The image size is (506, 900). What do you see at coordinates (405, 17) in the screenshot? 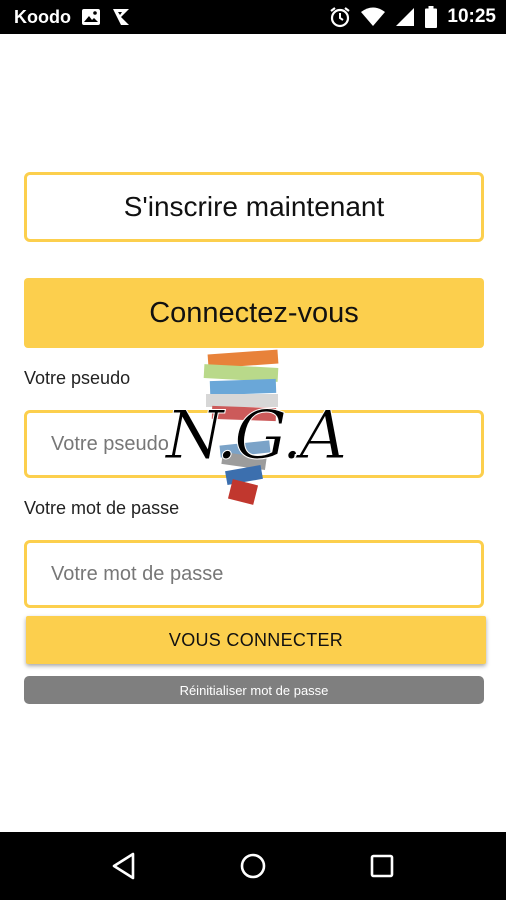
I see `signal-icon` at bounding box center [405, 17].